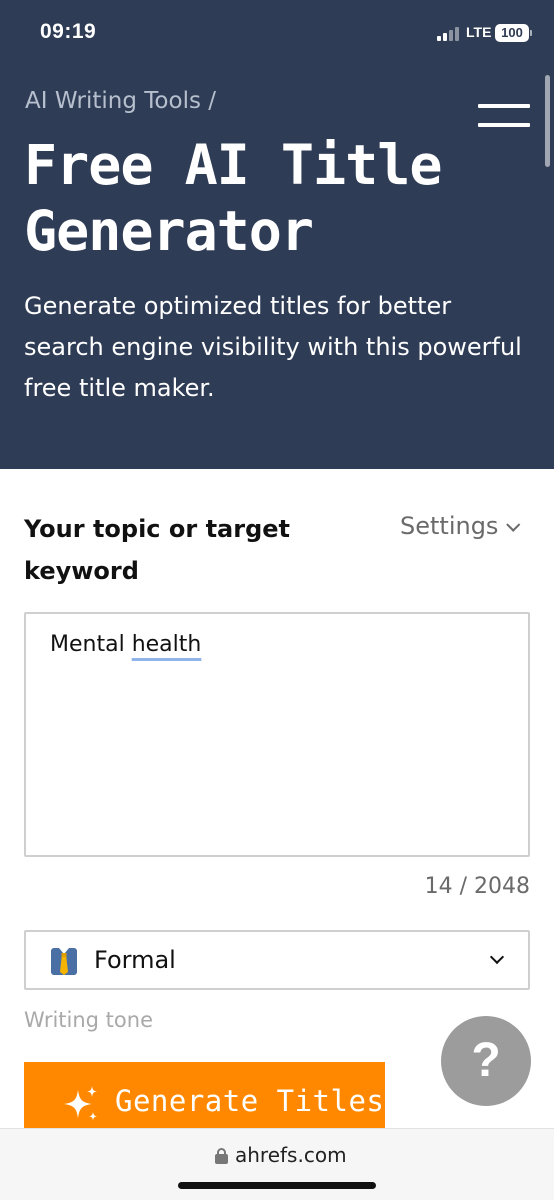 The image size is (554, 1200). What do you see at coordinates (221, 1156) in the screenshot?
I see `lock-icon` at bounding box center [221, 1156].